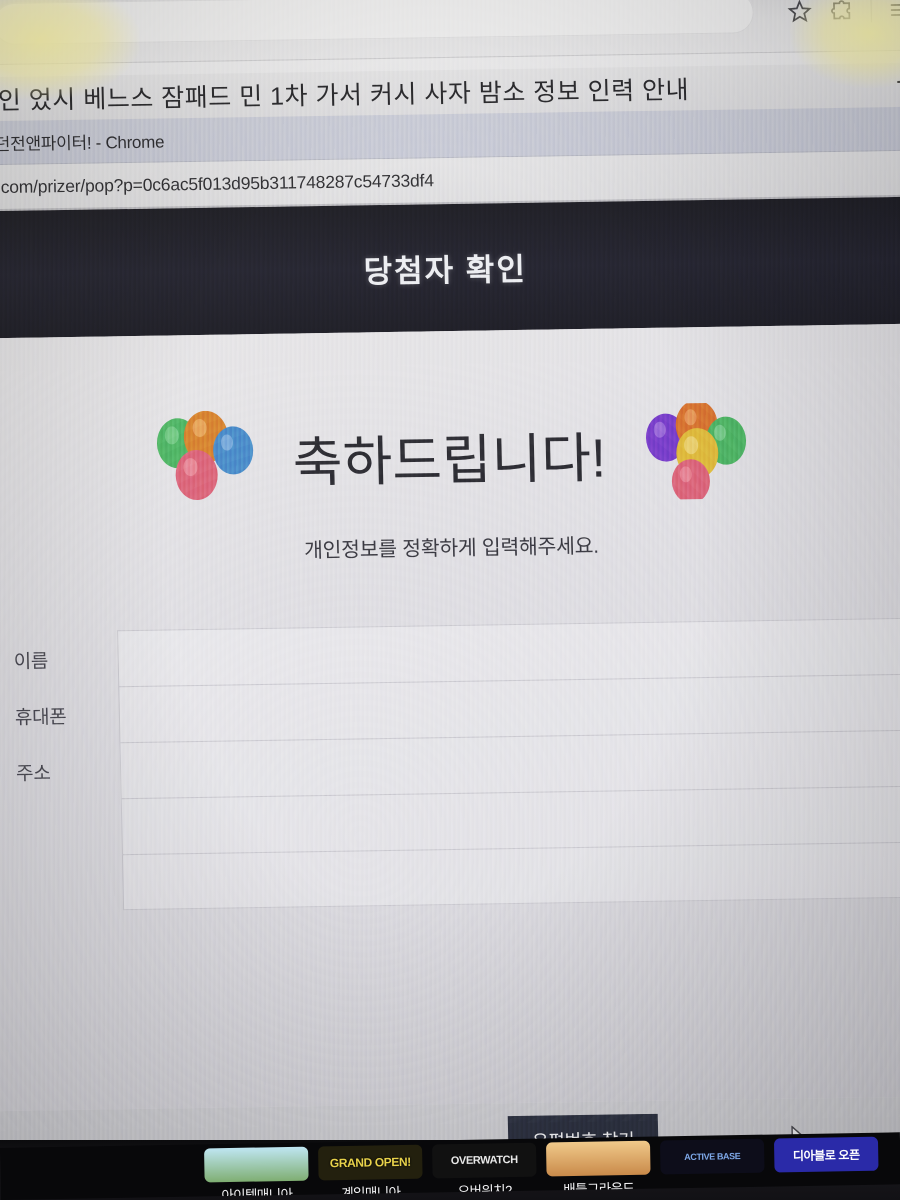  What do you see at coordinates (484, 1160) in the screenshot?
I see `launcher-thumb: OVERWATCH` at bounding box center [484, 1160].